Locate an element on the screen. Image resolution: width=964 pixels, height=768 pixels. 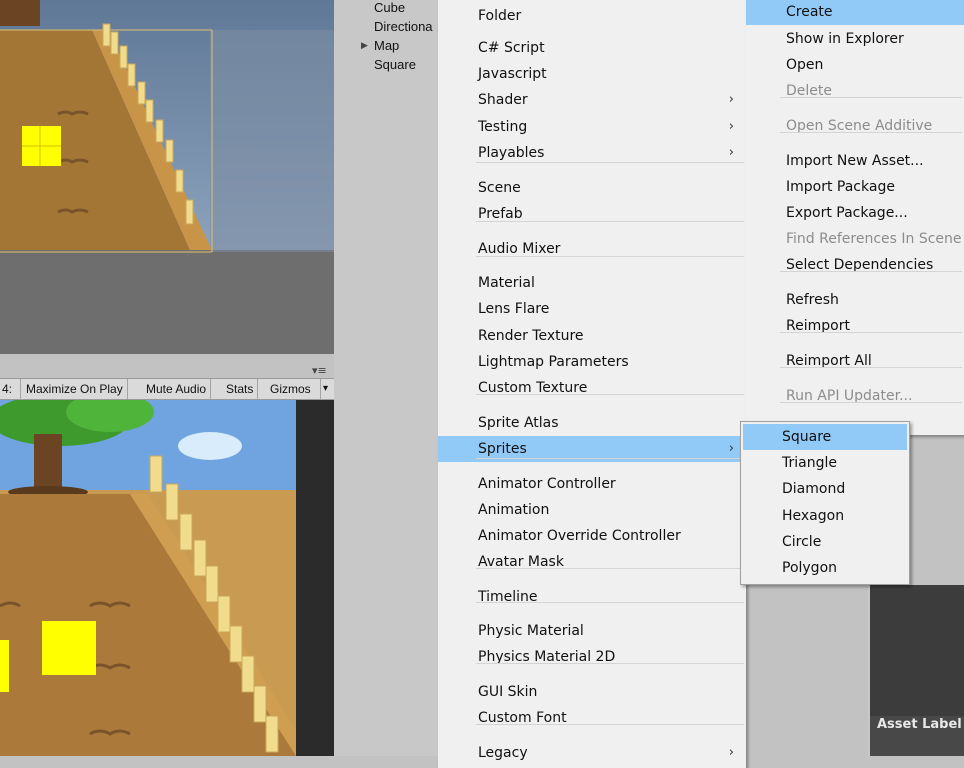
menu-item-label: Folder is located at coordinates (500, 16).